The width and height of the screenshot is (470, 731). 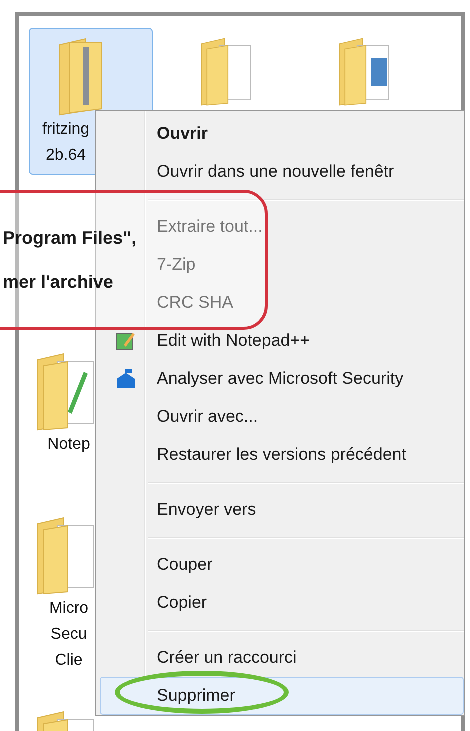 What do you see at coordinates (69, 445) in the screenshot?
I see `file-name: Notep` at bounding box center [69, 445].